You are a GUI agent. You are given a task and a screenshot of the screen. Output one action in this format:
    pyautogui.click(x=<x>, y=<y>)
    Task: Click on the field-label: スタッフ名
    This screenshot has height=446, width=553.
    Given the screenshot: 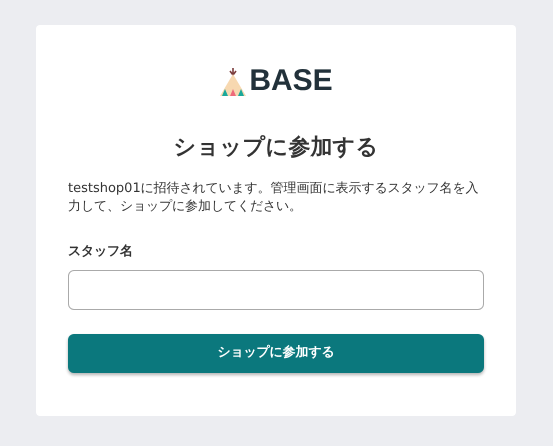 What is the action you would take?
    pyautogui.click(x=101, y=252)
    